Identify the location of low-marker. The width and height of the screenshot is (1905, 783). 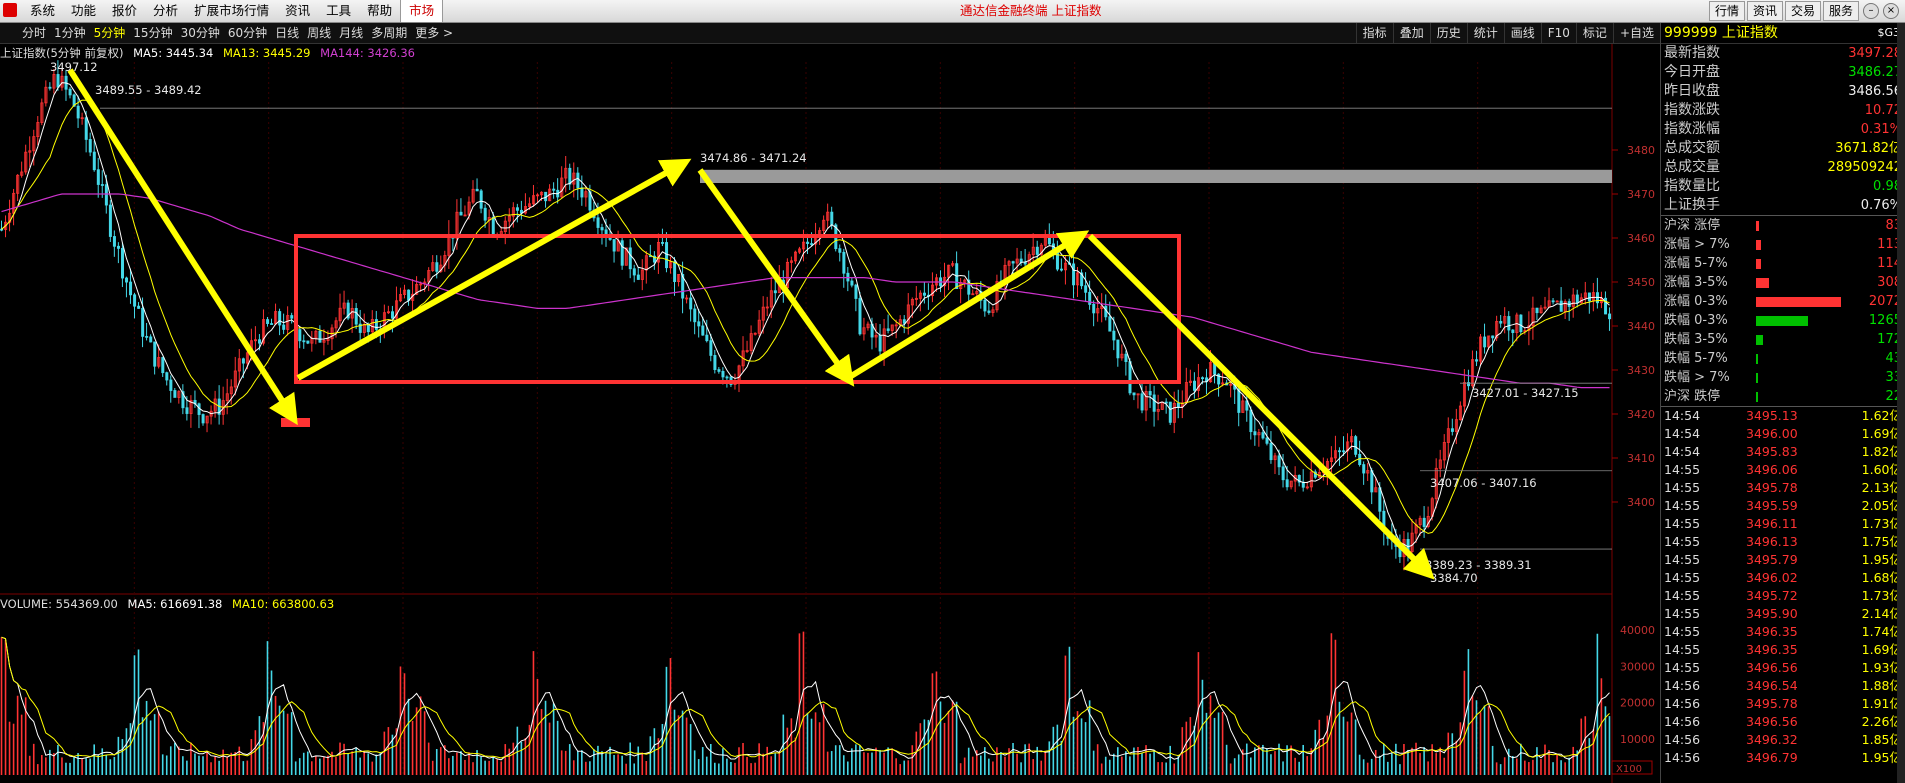
(295, 422).